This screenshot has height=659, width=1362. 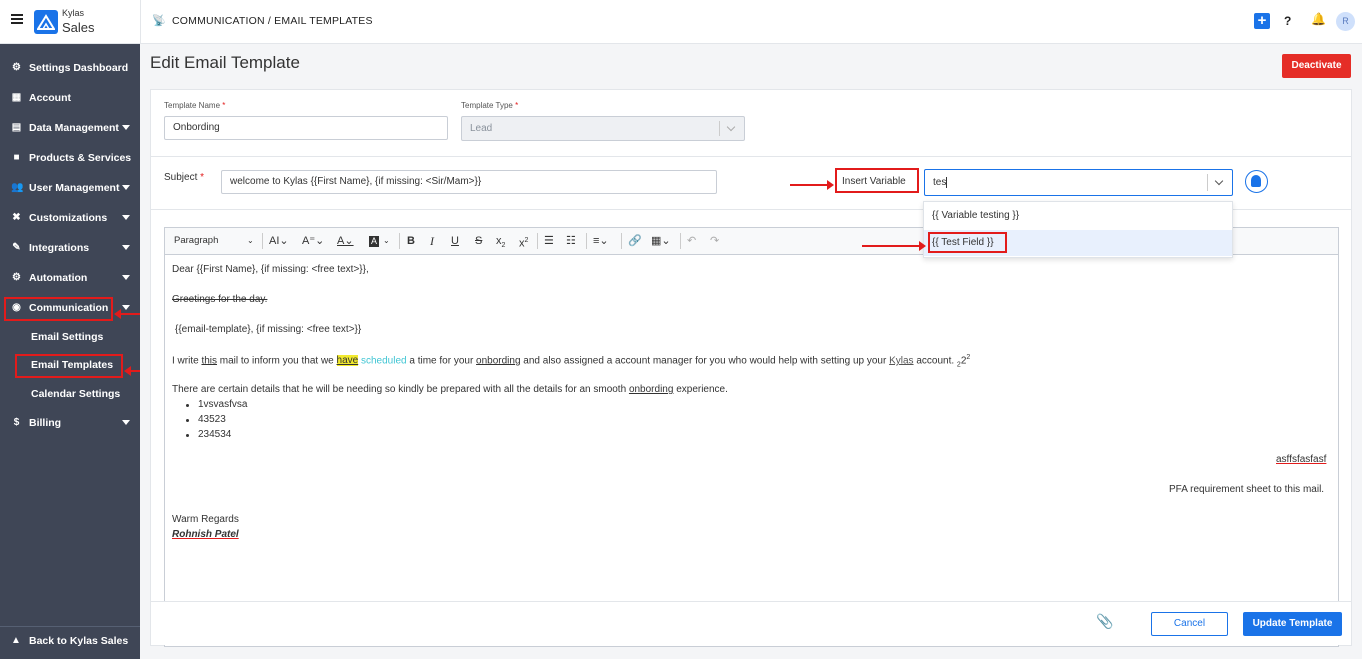 What do you see at coordinates (345, 241) in the screenshot?
I see `font-color-icon: A⌄` at bounding box center [345, 241].